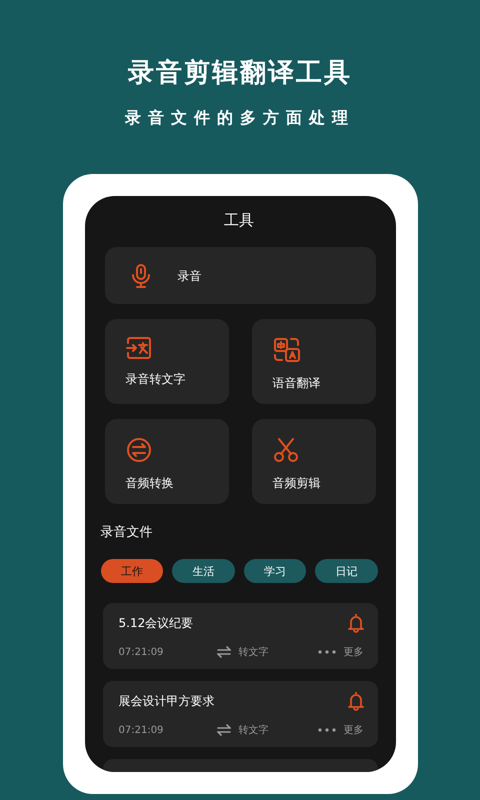 This screenshot has height=800, width=480. Describe the element at coordinates (190, 276) in the screenshot. I see `tool-label: 录音` at that location.